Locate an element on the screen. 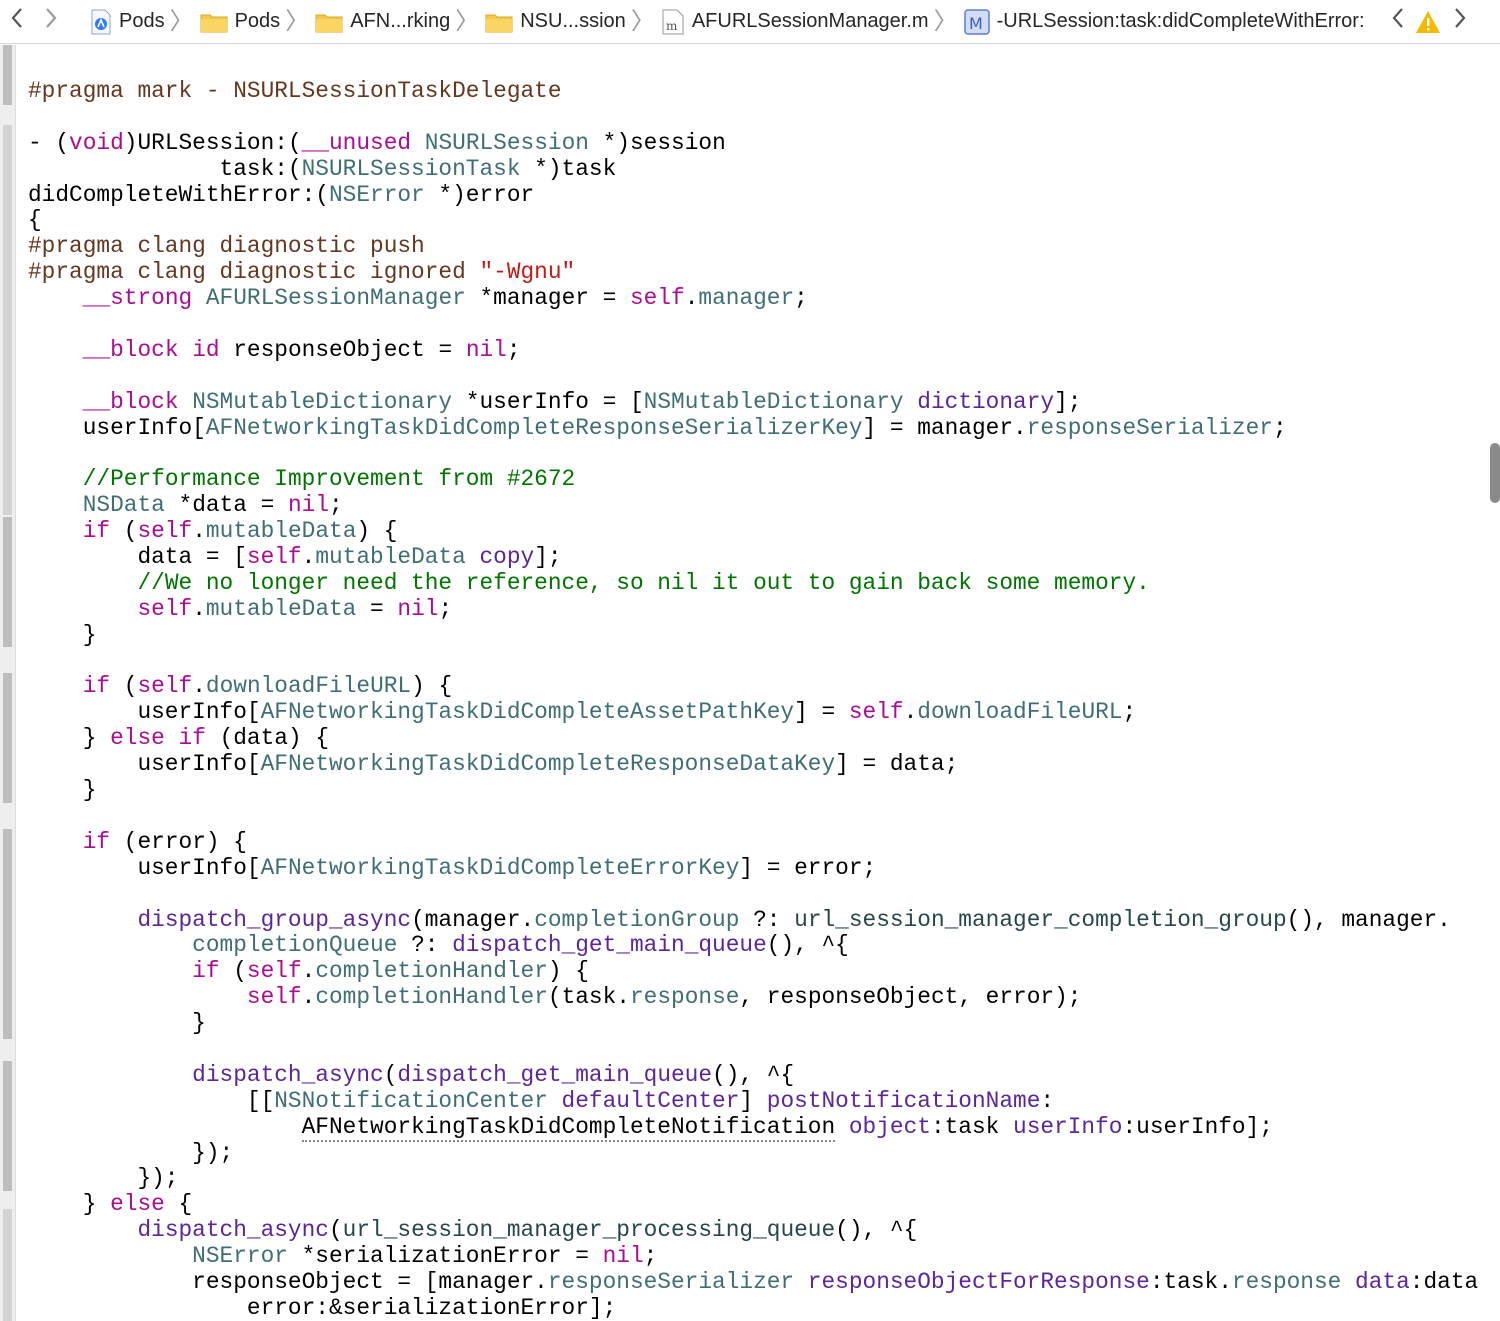 The width and height of the screenshot is (1500, 1321). code-token: url_session_manager_completion_group is located at coordinates (1040, 919).